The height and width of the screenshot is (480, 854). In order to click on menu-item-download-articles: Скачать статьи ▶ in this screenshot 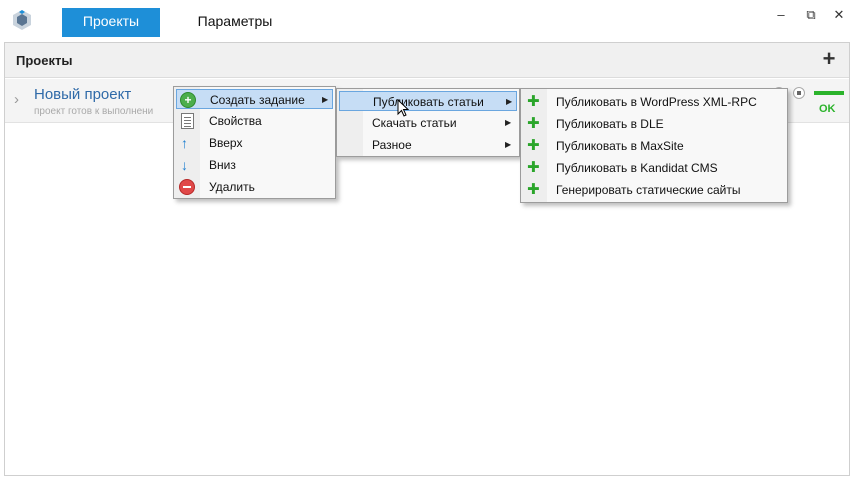, I will do `click(428, 123)`.